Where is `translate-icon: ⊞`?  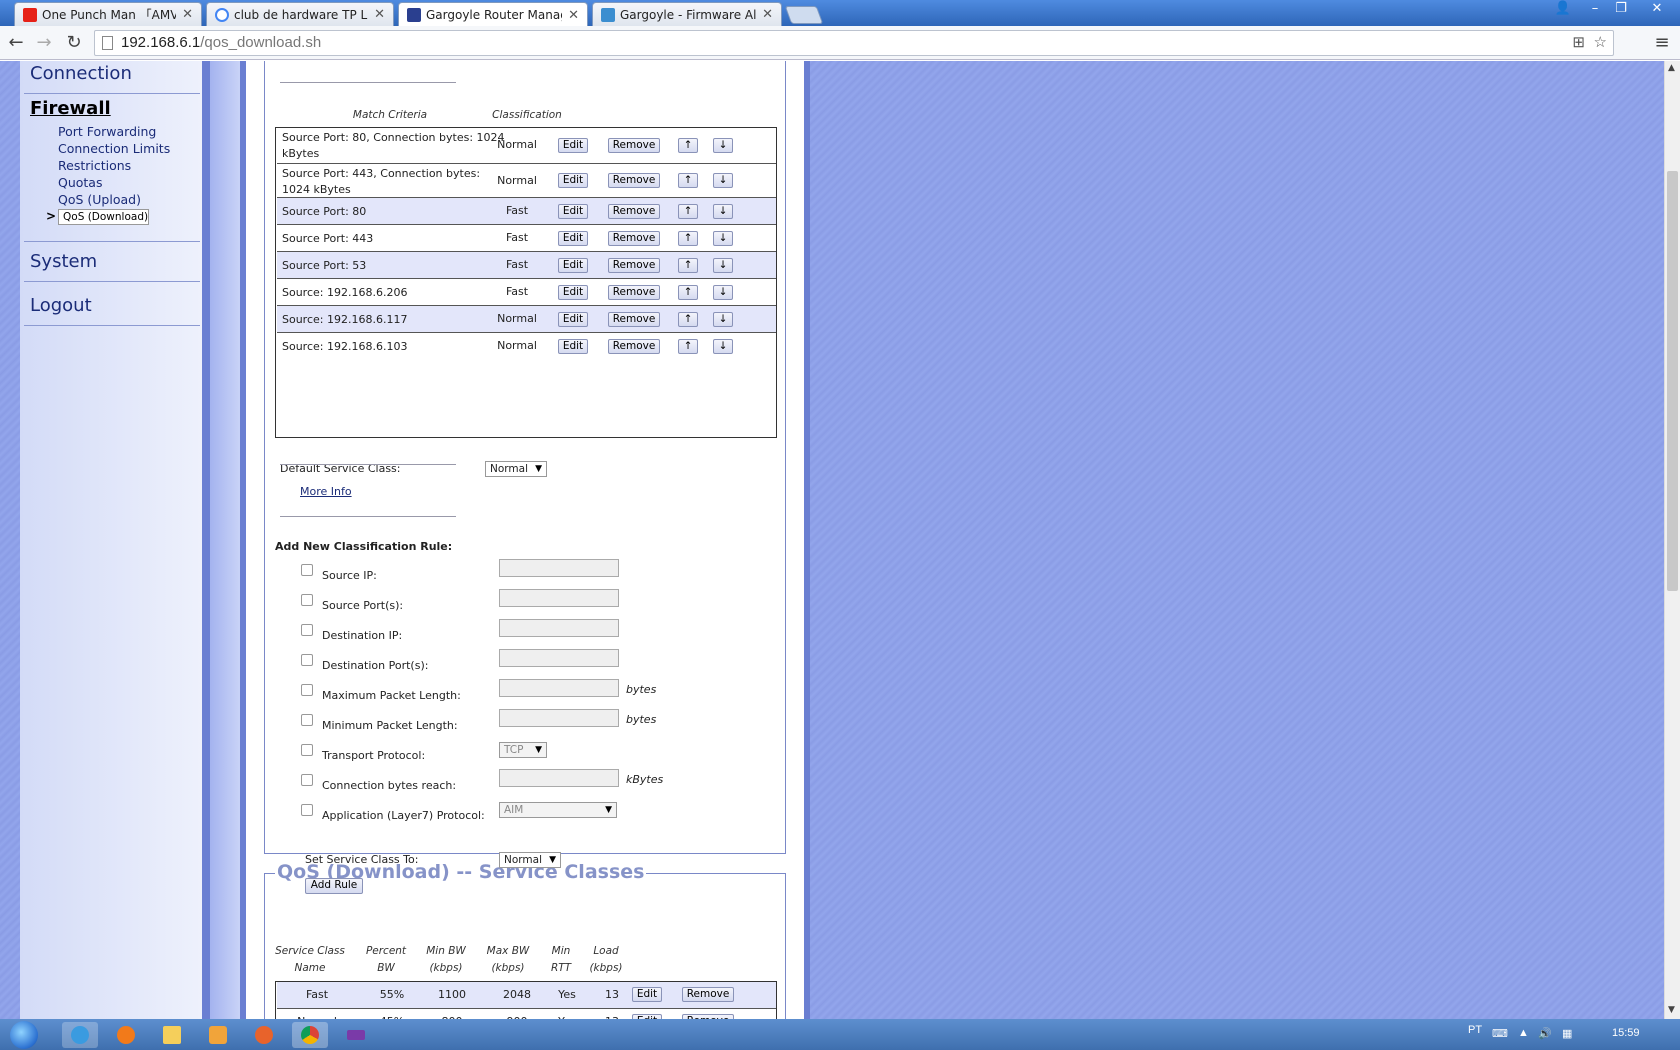
translate-icon: ⊞ is located at coordinates (1578, 43).